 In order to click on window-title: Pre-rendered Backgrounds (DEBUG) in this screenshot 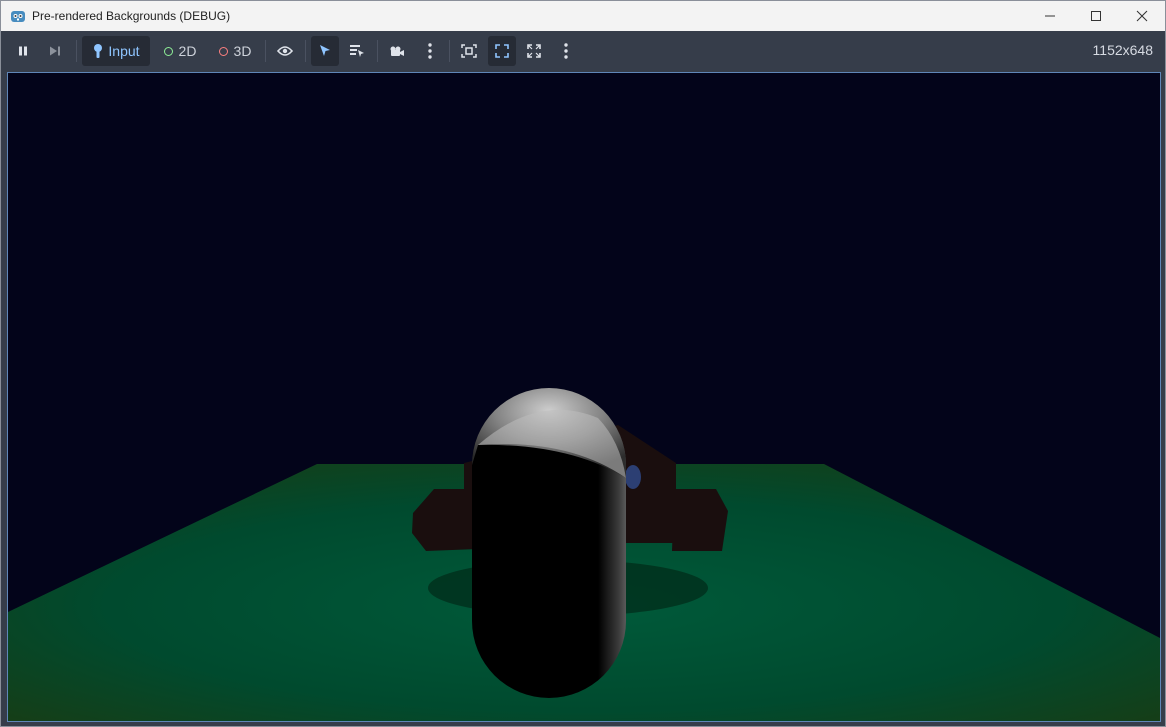, I will do `click(131, 16)`.